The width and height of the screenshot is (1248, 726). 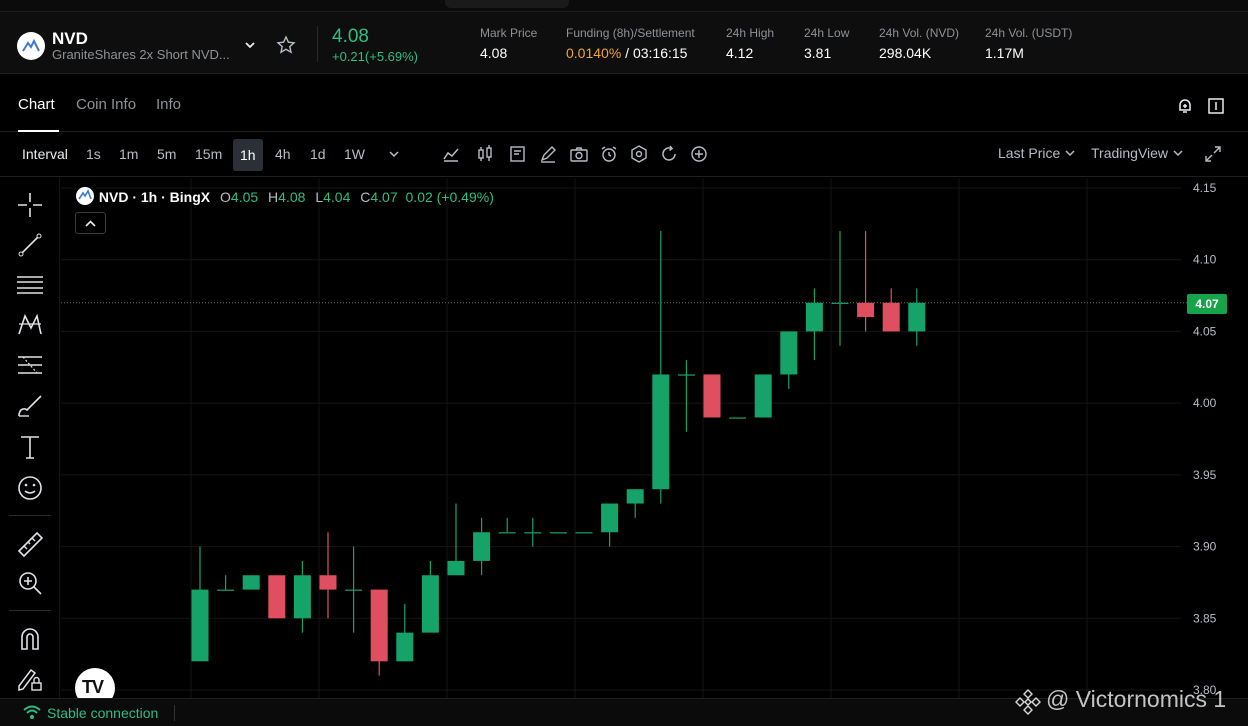 I want to click on lock-drawing-icon, so click(x=30, y=679).